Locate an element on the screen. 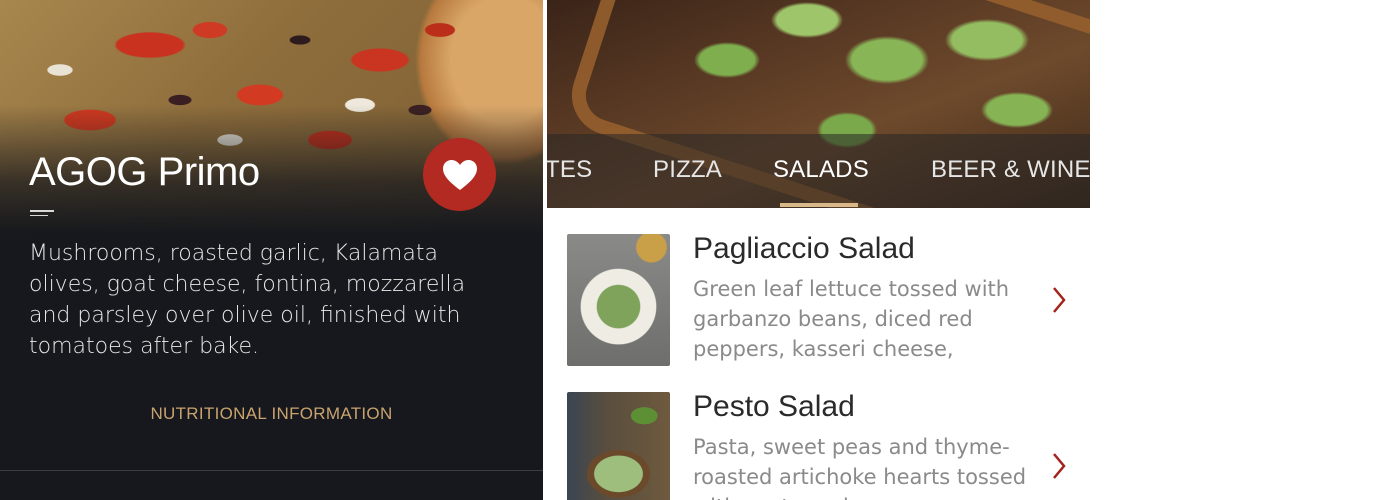 This screenshot has height=500, width=1400. category-tabbar: TES PIZZA SALADS BEER & WINE is located at coordinates (818, 171).